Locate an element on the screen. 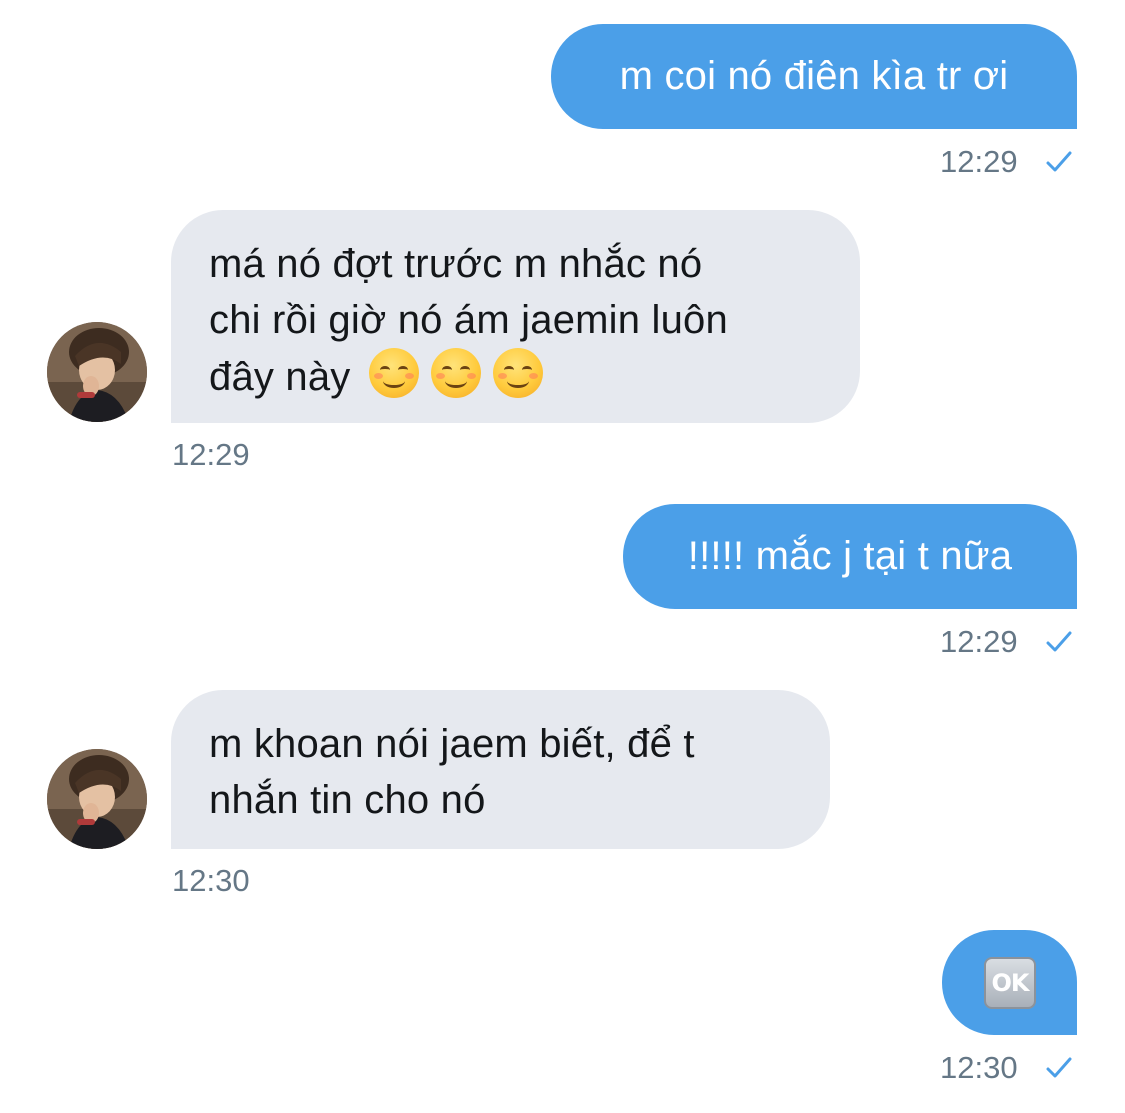 The image size is (1125, 1113). ok-button-icon: OK is located at coordinates (1010, 983).